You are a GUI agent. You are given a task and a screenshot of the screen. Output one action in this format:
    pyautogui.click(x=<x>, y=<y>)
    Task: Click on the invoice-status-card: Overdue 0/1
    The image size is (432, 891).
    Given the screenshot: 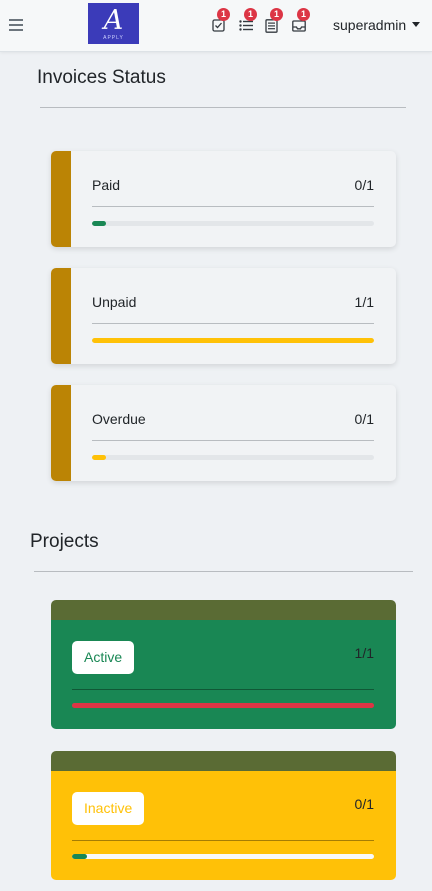 What is the action you would take?
    pyautogui.click(x=223, y=433)
    